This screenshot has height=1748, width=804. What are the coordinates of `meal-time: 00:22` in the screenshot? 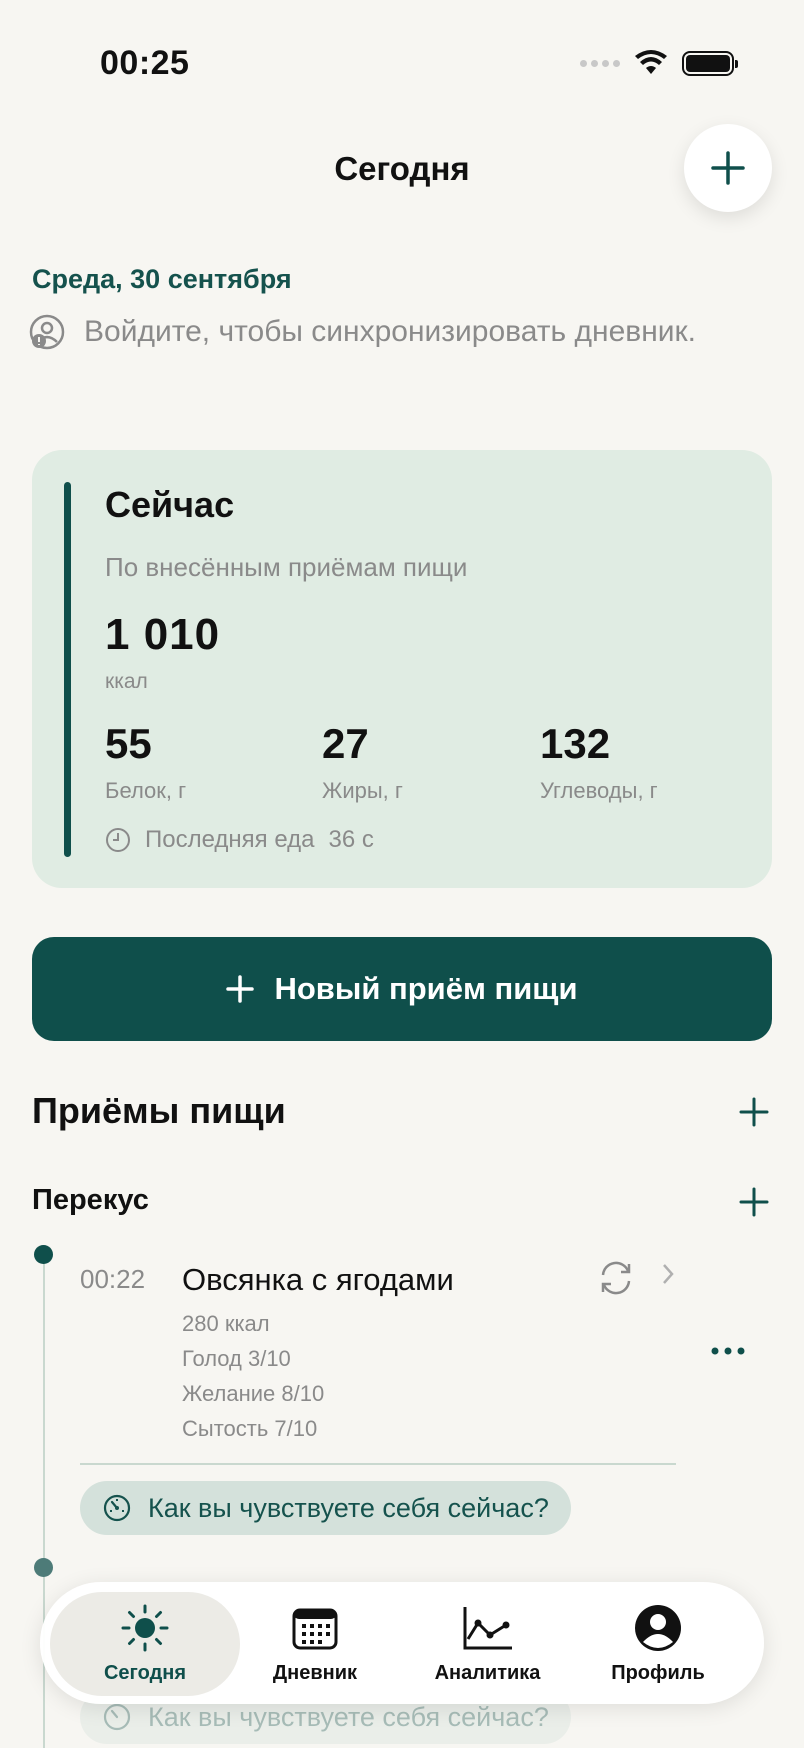 It's located at (113, 1279).